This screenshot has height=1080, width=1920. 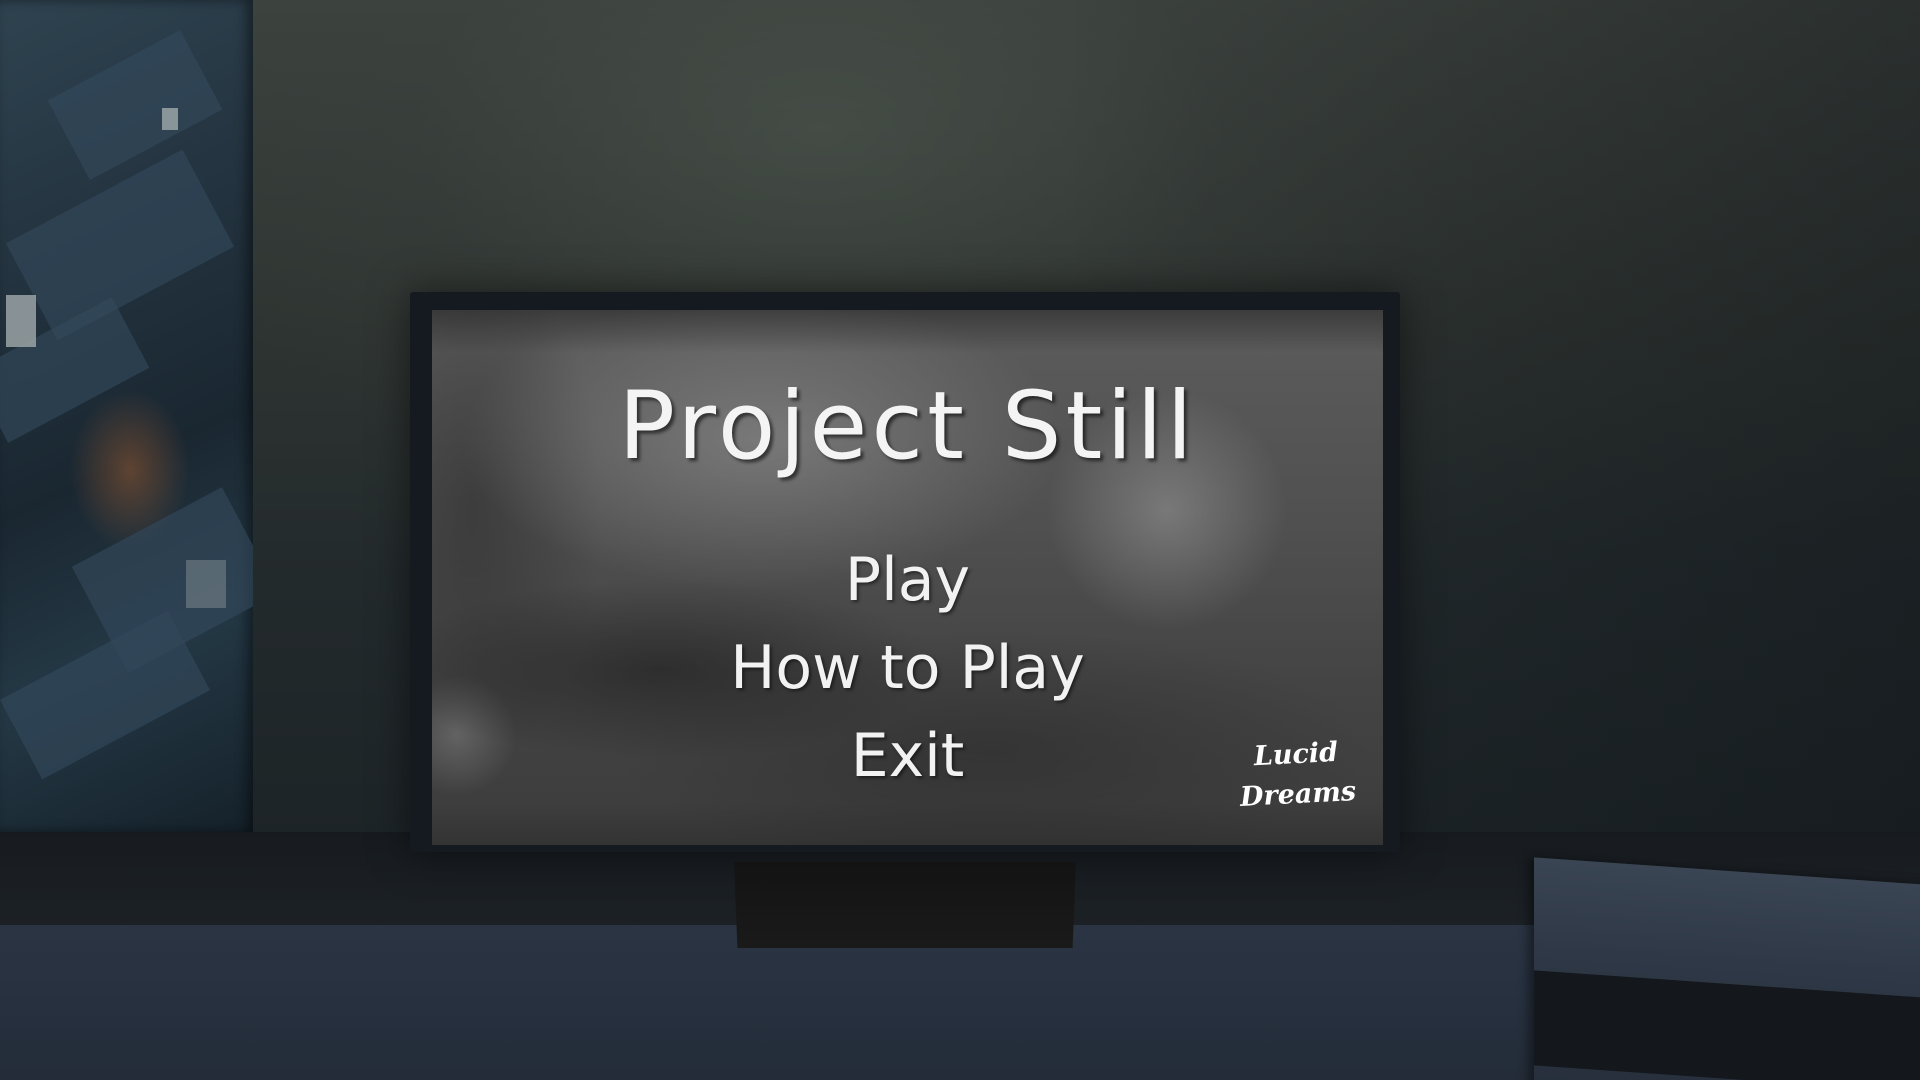 What do you see at coordinates (905, 905) in the screenshot?
I see `monitor-stand` at bounding box center [905, 905].